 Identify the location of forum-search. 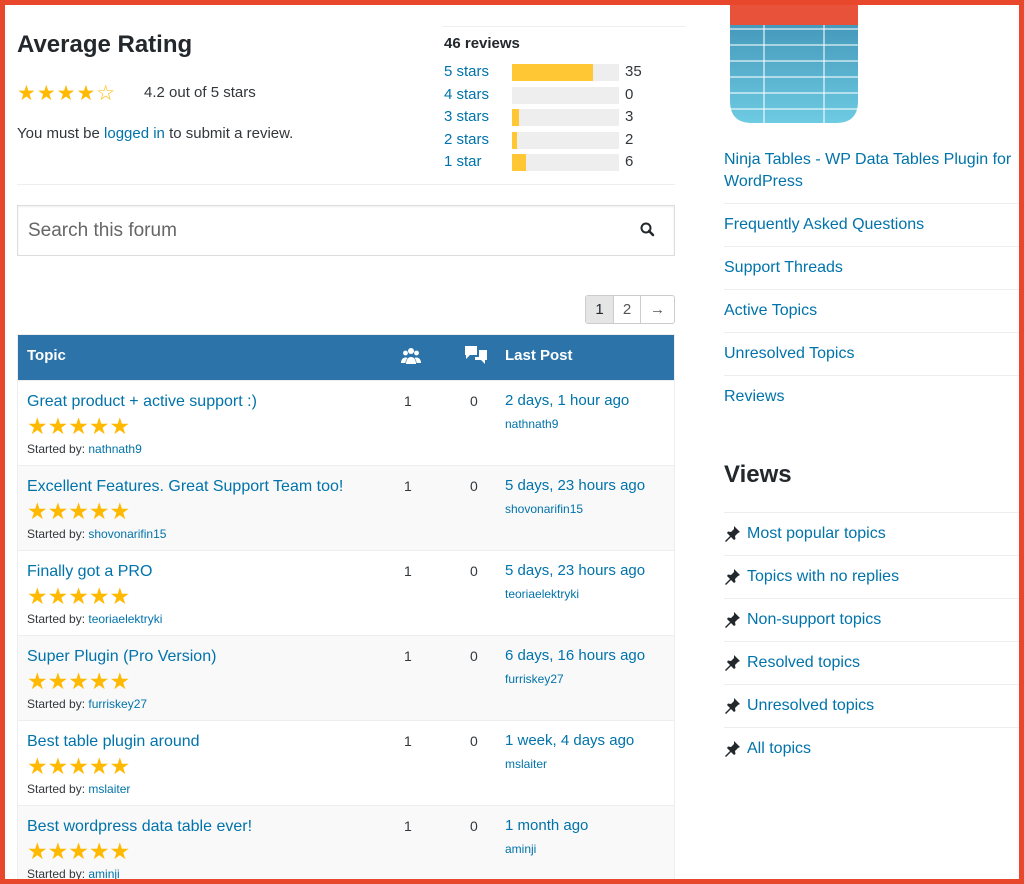
(346, 230).